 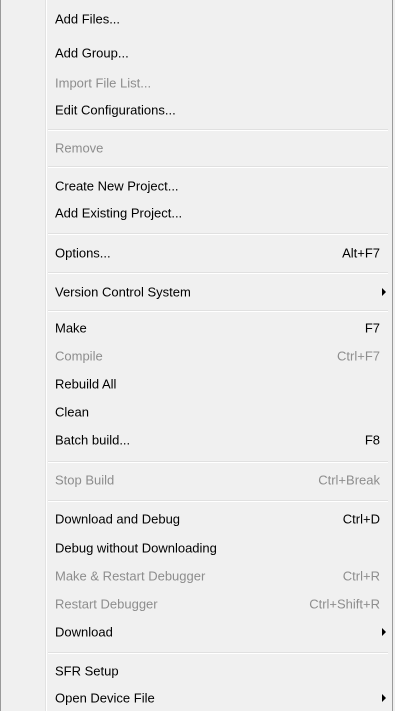 What do you see at coordinates (196, 412) in the screenshot?
I see `menu-item-clean: Clean` at bounding box center [196, 412].